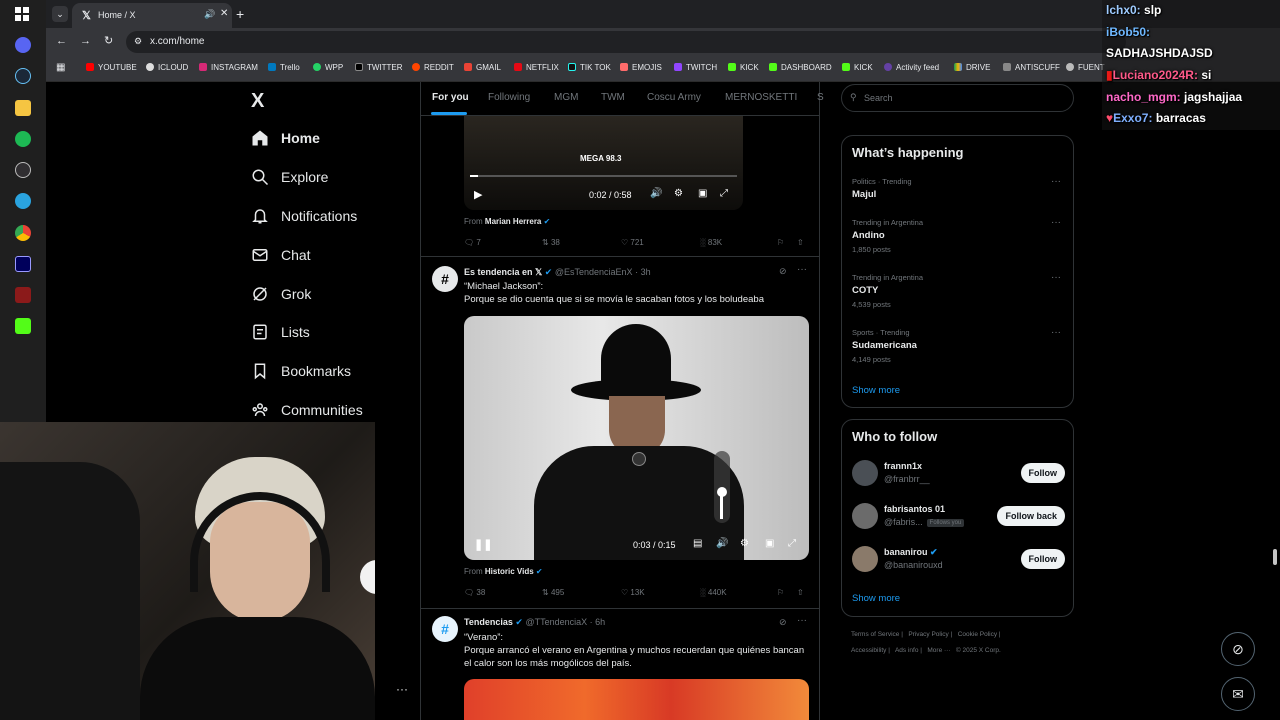 This screenshot has height=720, width=1280. What do you see at coordinates (876, 390) in the screenshot?
I see `trends-show-more: Show more` at bounding box center [876, 390].